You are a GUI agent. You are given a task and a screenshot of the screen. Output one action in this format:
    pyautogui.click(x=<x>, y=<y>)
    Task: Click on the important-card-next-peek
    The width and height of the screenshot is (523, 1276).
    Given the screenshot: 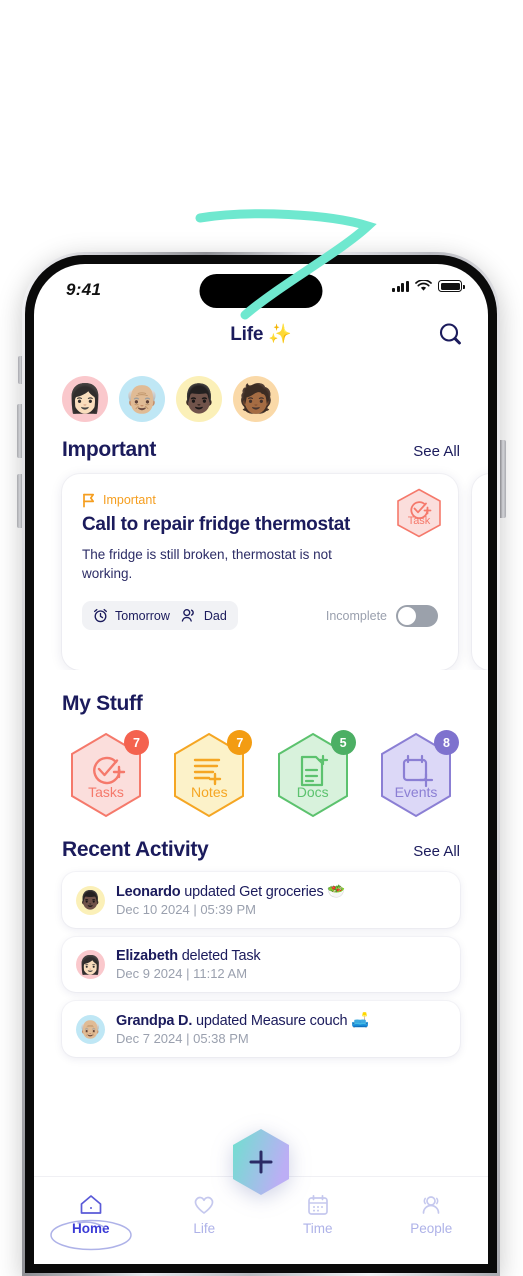 What is the action you would take?
    pyautogui.click(x=480, y=572)
    